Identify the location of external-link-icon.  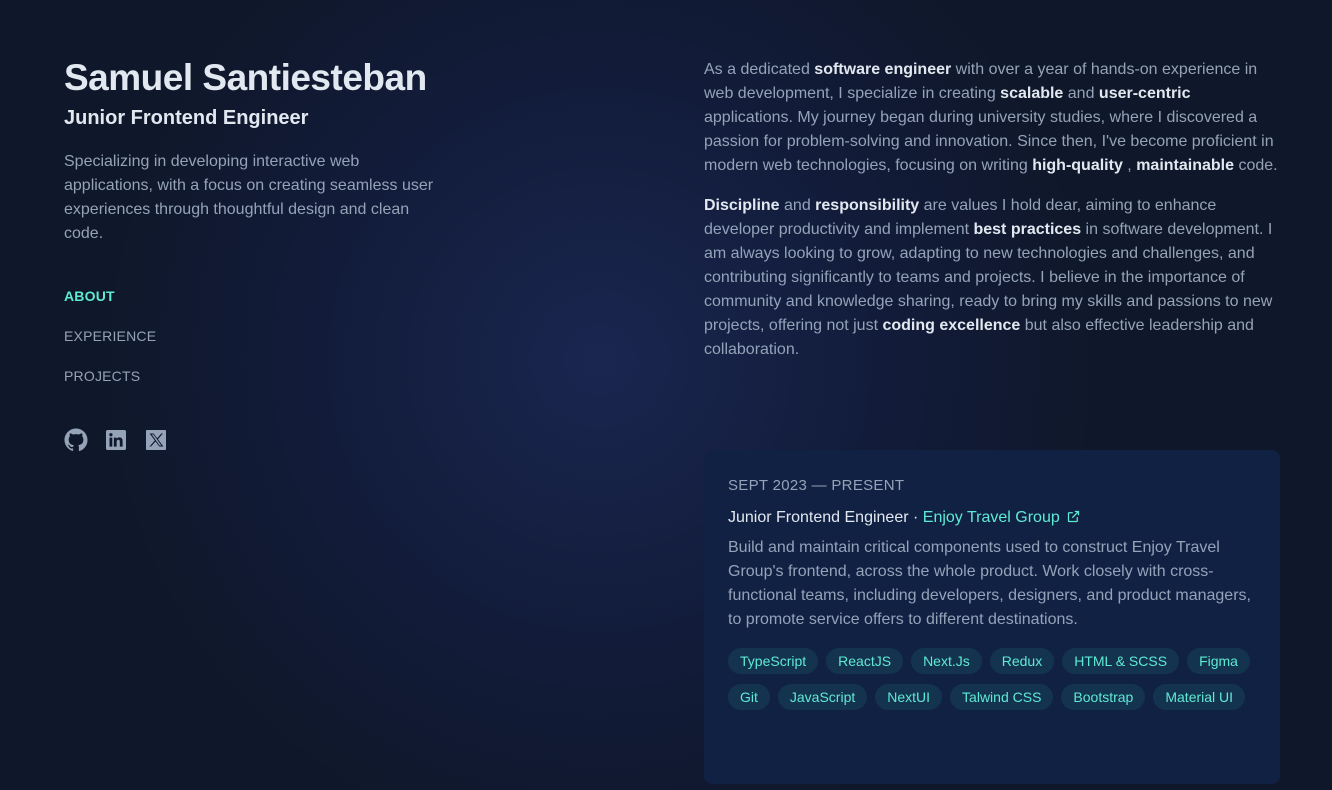
(1073, 520).